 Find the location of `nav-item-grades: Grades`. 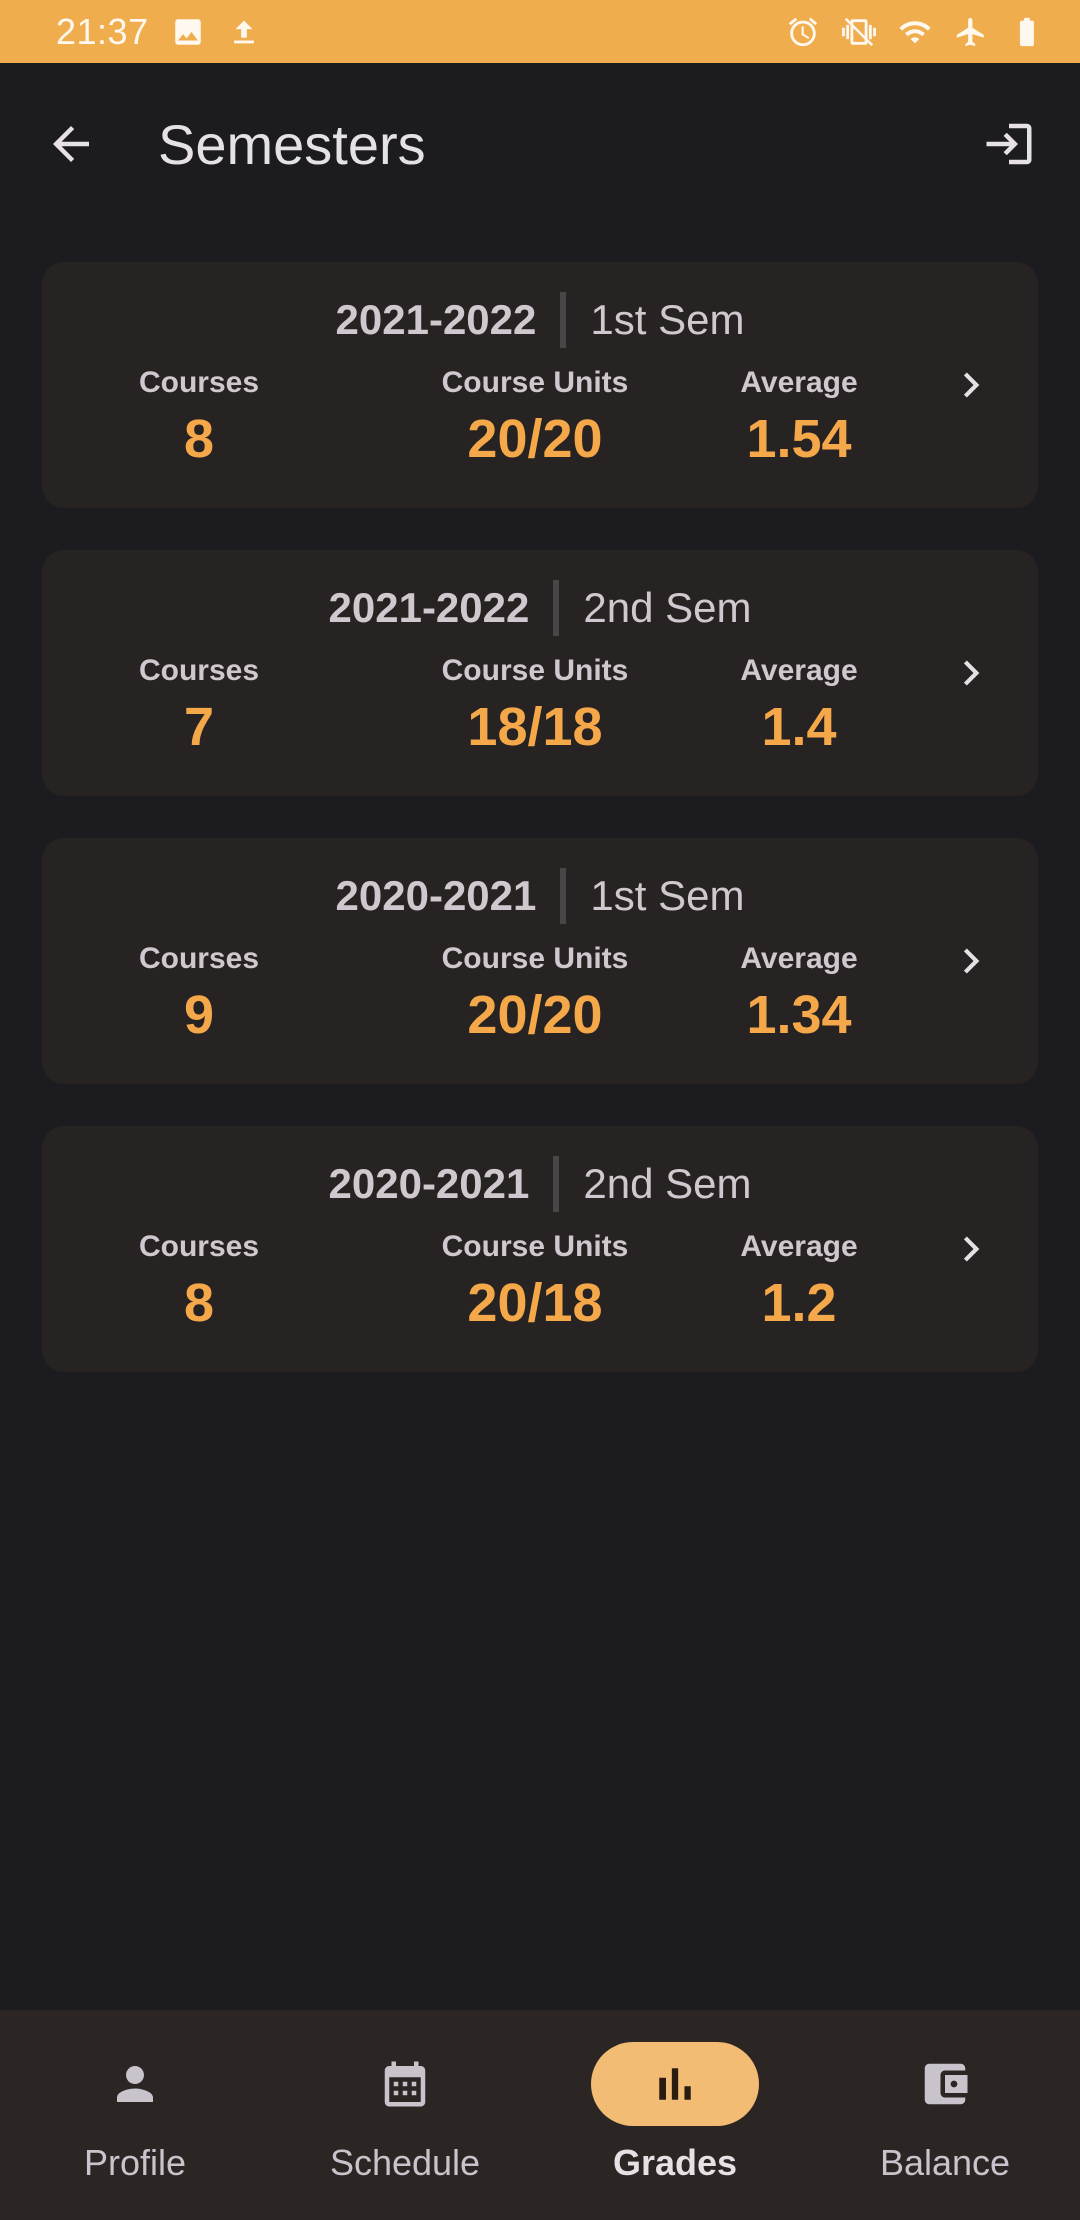

nav-item-grades: Grades is located at coordinates (675, 2115).